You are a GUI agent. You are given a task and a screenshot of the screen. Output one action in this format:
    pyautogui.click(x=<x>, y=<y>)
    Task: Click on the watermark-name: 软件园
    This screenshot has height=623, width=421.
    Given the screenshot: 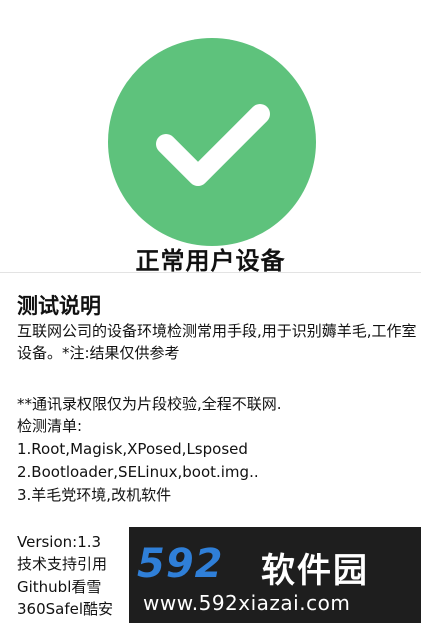 What is the action you would take?
    pyautogui.click(x=315, y=571)
    